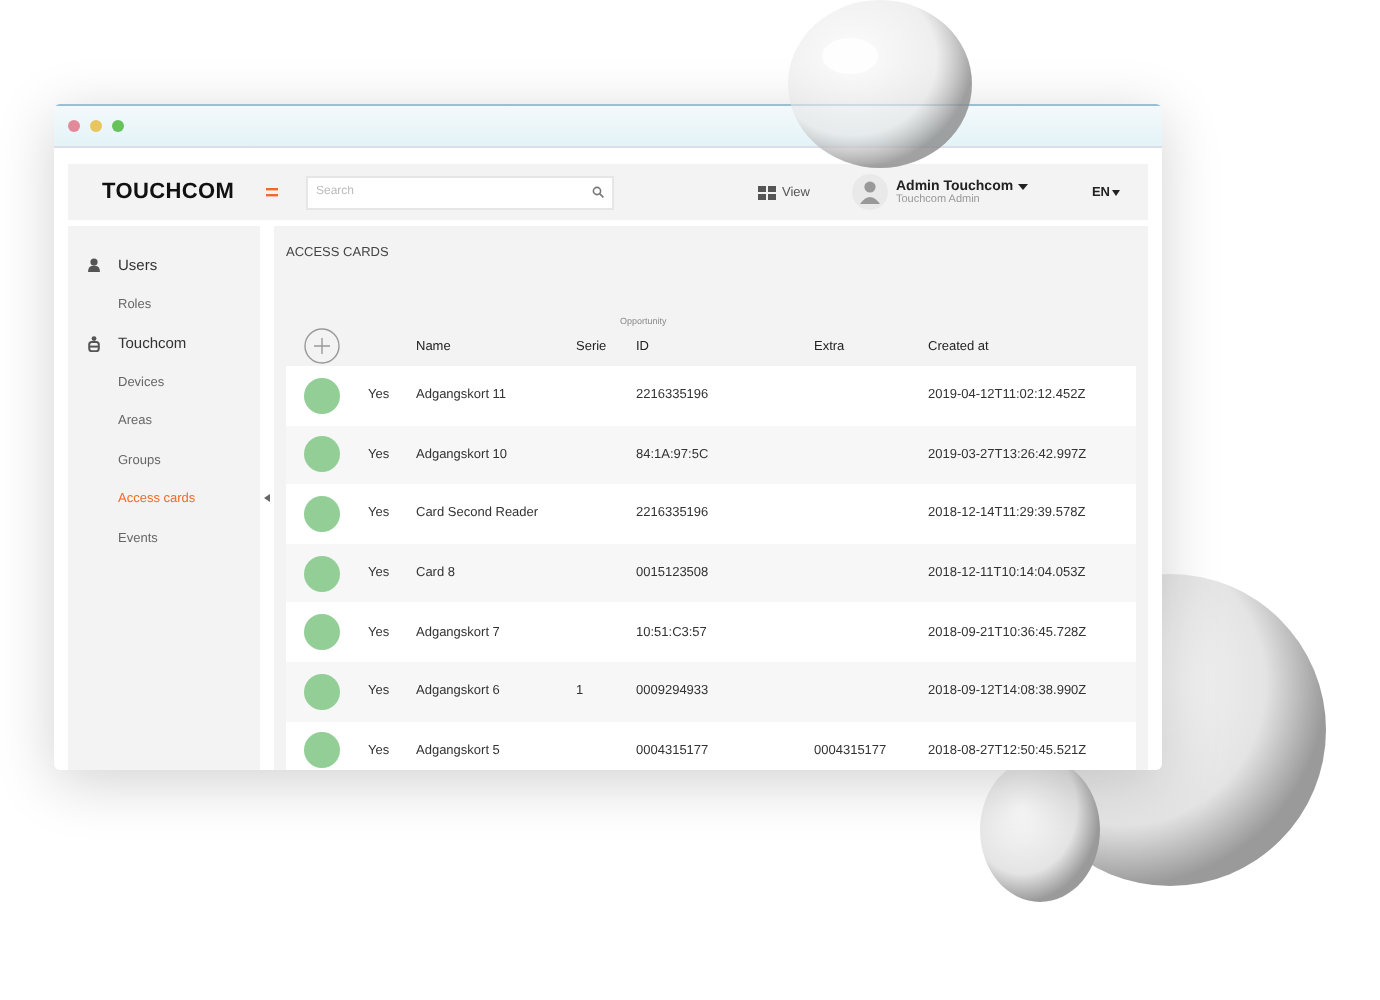 This screenshot has height=1000, width=1380. I want to click on minimize-icon, so click(96, 126).